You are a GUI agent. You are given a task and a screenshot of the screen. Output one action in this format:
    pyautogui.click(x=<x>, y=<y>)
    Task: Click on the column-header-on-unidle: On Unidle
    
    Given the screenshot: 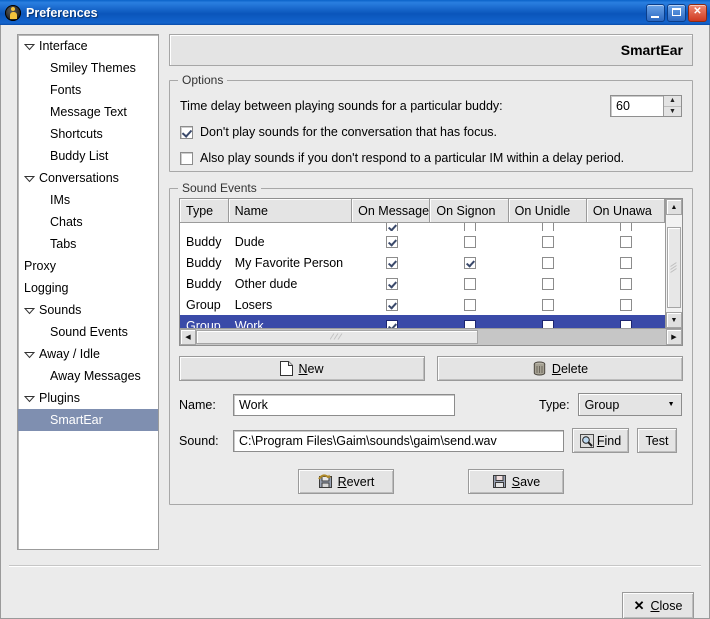 What is the action you would take?
    pyautogui.click(x=547, y=211)
    